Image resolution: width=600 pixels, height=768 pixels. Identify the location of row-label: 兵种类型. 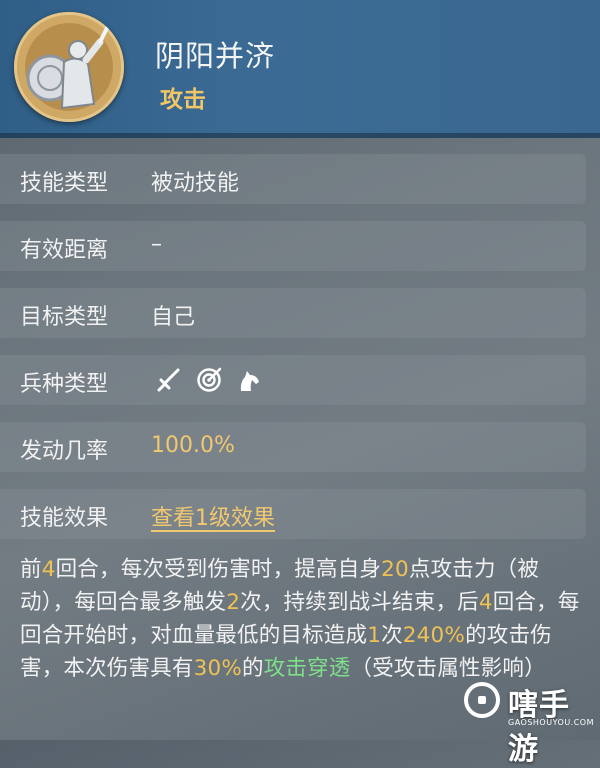
(64, 384).